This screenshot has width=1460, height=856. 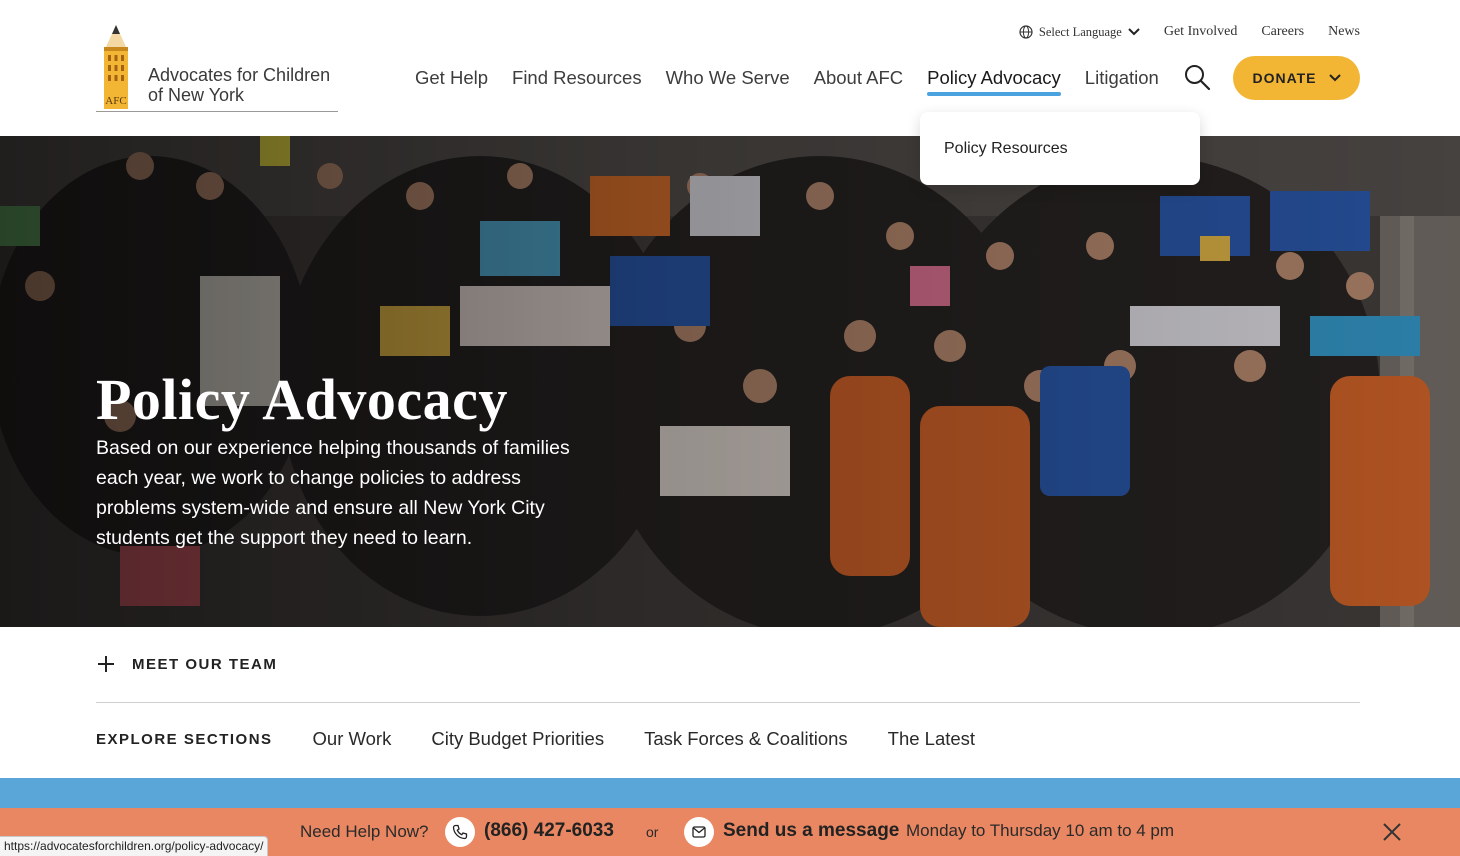 I want to click on logo-line-2: of New York, so click(x=196, y=95).